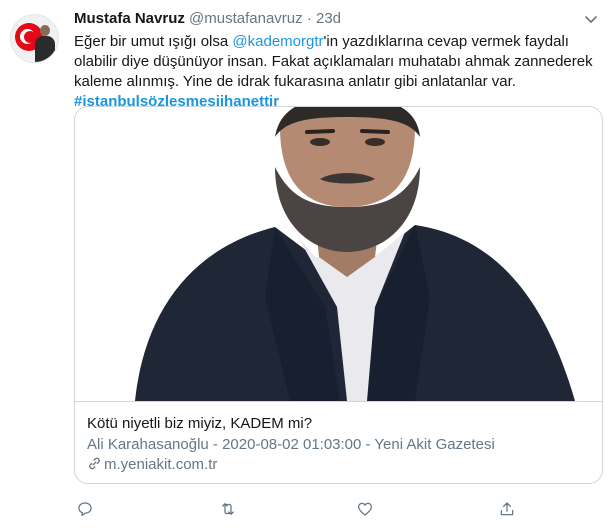 The height and width of the screenshot is (530, 614). I want to click on author-handle: @mustafanavruz, so click(246, 18).